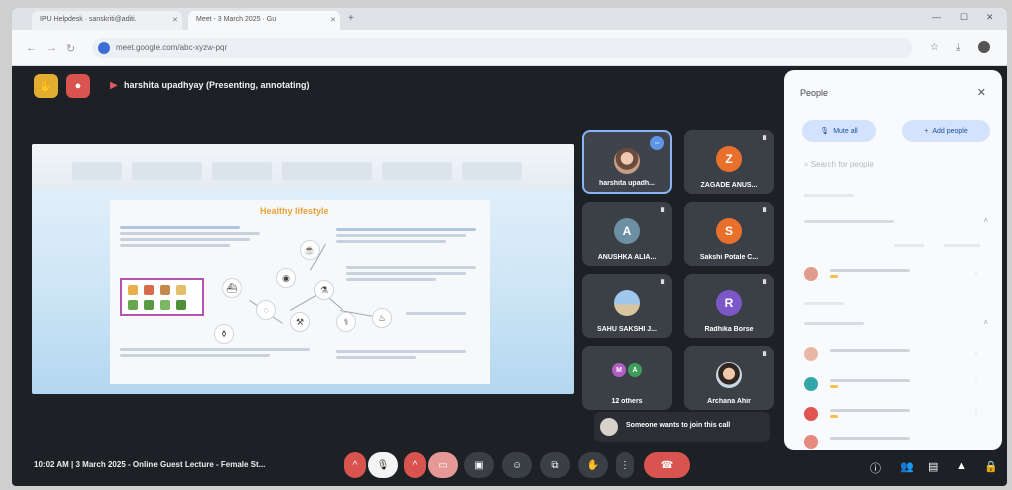 The image size is (1012, 490). I want to click on browser-tab-0: IPU Helpdesk · sanskriti@aditi. ✕, so click(107, 20).